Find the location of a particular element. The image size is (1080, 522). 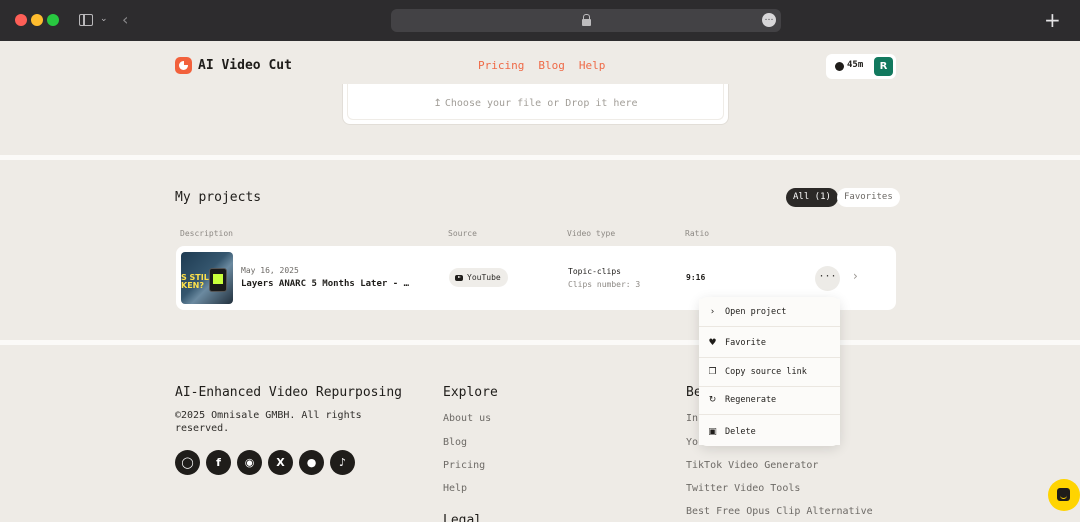

youtube-icon is located at coordinates (459, 277).